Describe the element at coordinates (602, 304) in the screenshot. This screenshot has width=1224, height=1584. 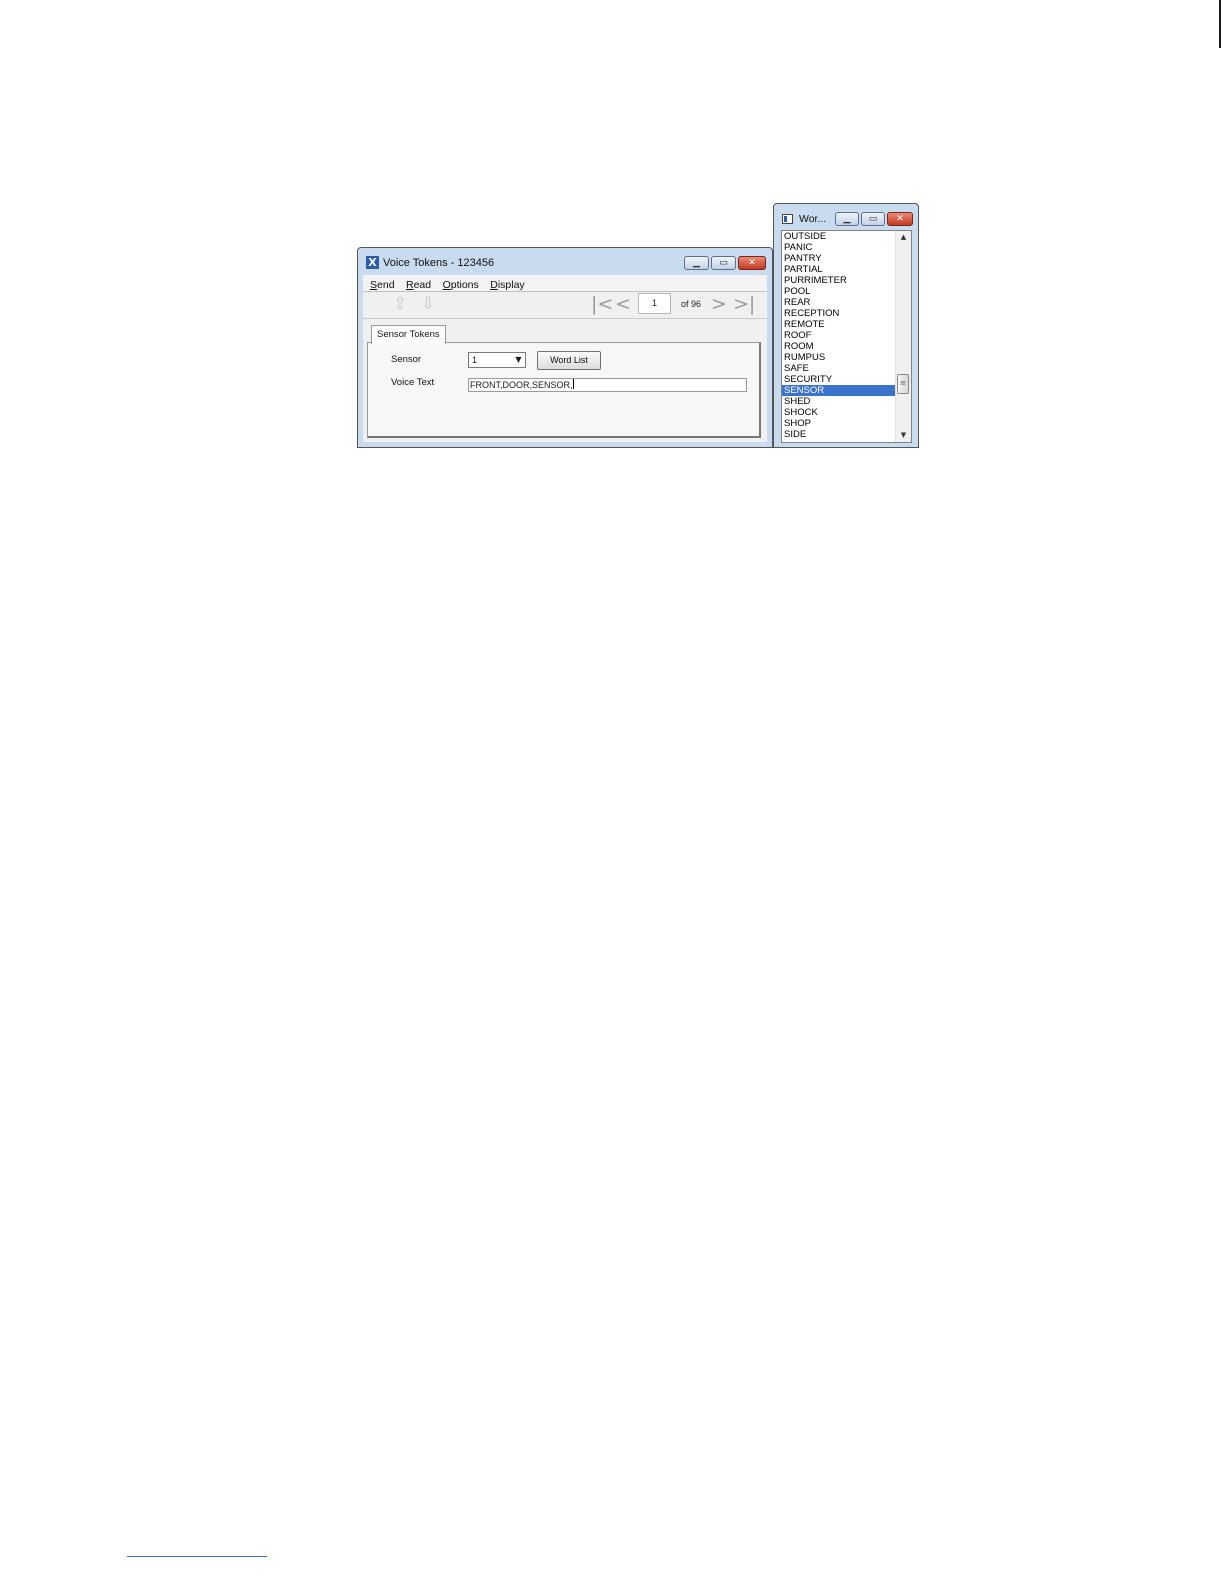
I see `first-page-icon: |<` at that location.